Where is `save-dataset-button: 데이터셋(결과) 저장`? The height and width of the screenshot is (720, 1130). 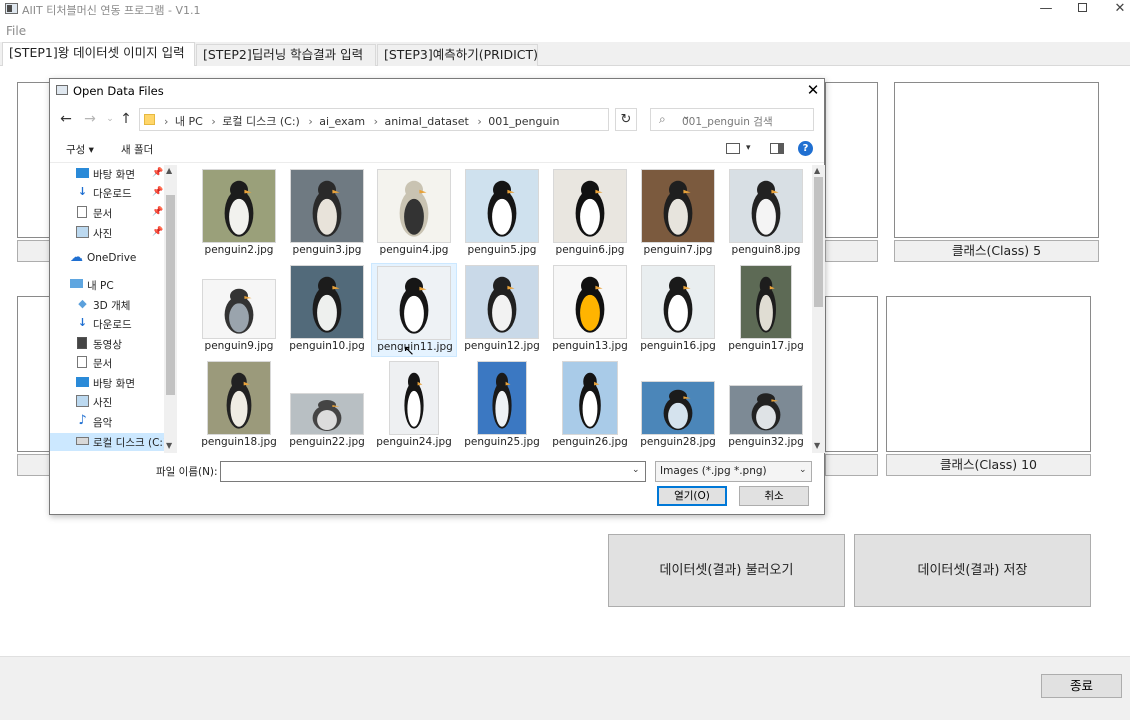 save-dataset-button: 데이터셋(결과) 저장 is located at coordinates (972, 570).